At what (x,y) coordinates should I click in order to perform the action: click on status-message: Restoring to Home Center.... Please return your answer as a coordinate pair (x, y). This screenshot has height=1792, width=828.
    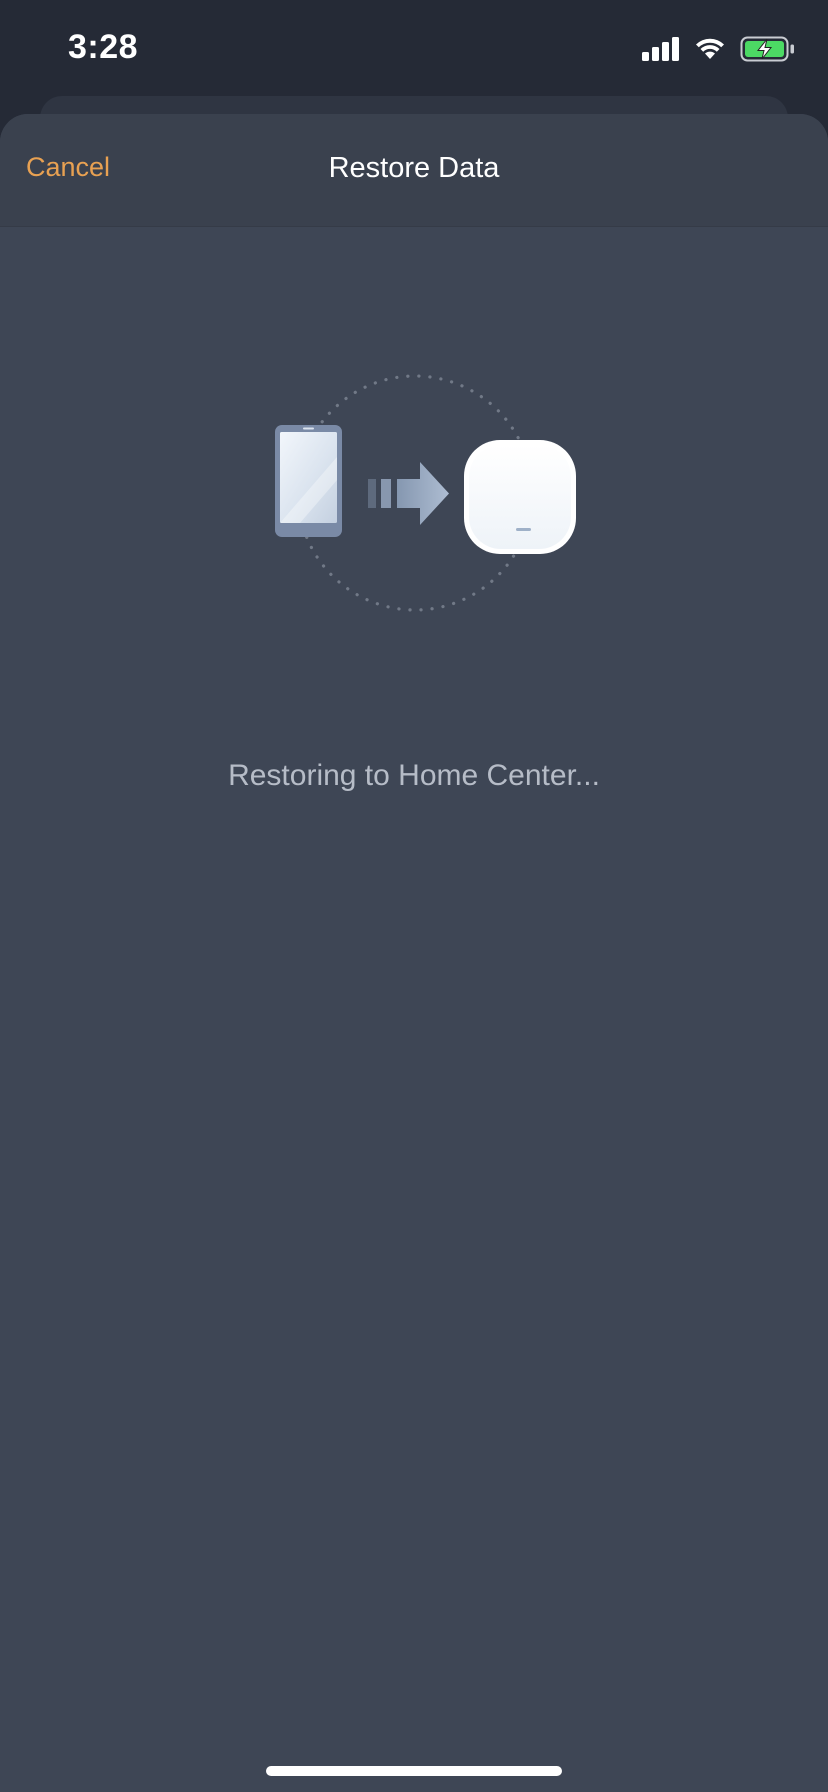
    Looking at the image, I should click on (414, 775).